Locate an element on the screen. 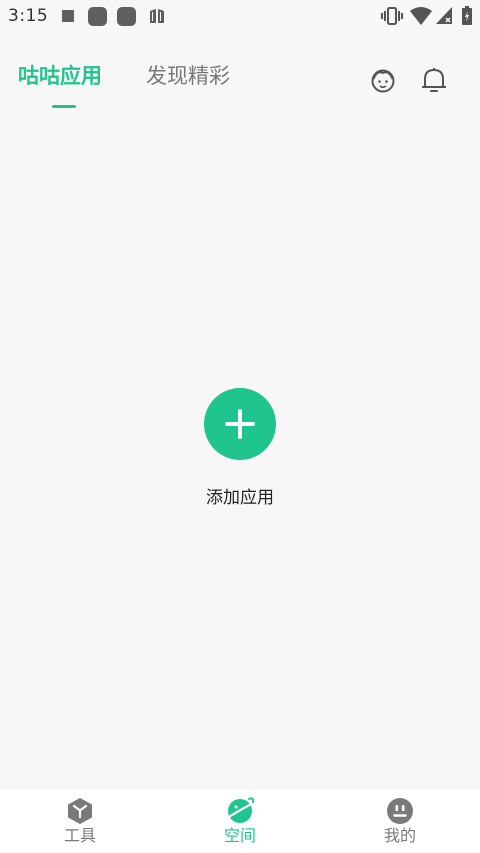  tab-active-indicator is located at coordinates (64, 106).